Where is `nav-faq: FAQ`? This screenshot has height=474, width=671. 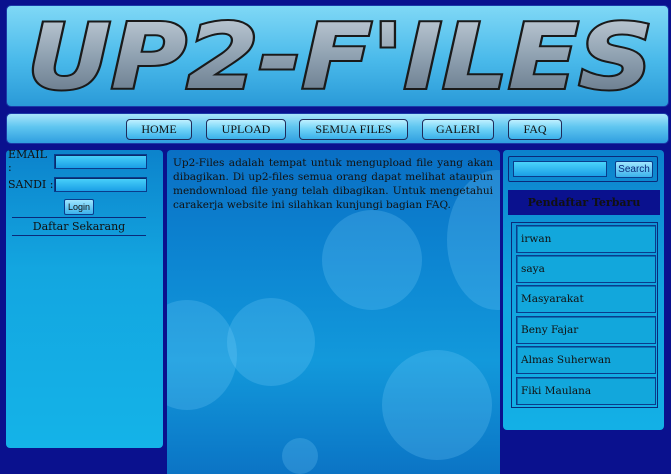
nav-faq: FAQ is located at coordinates (535, 129).